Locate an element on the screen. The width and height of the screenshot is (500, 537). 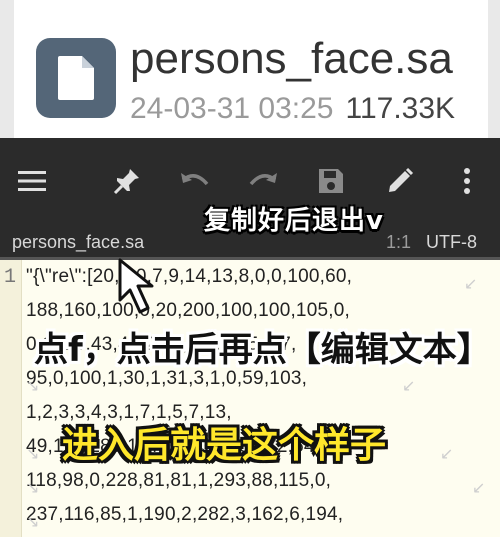
pointer-arrow-icon is located at coordinates (136, 286).